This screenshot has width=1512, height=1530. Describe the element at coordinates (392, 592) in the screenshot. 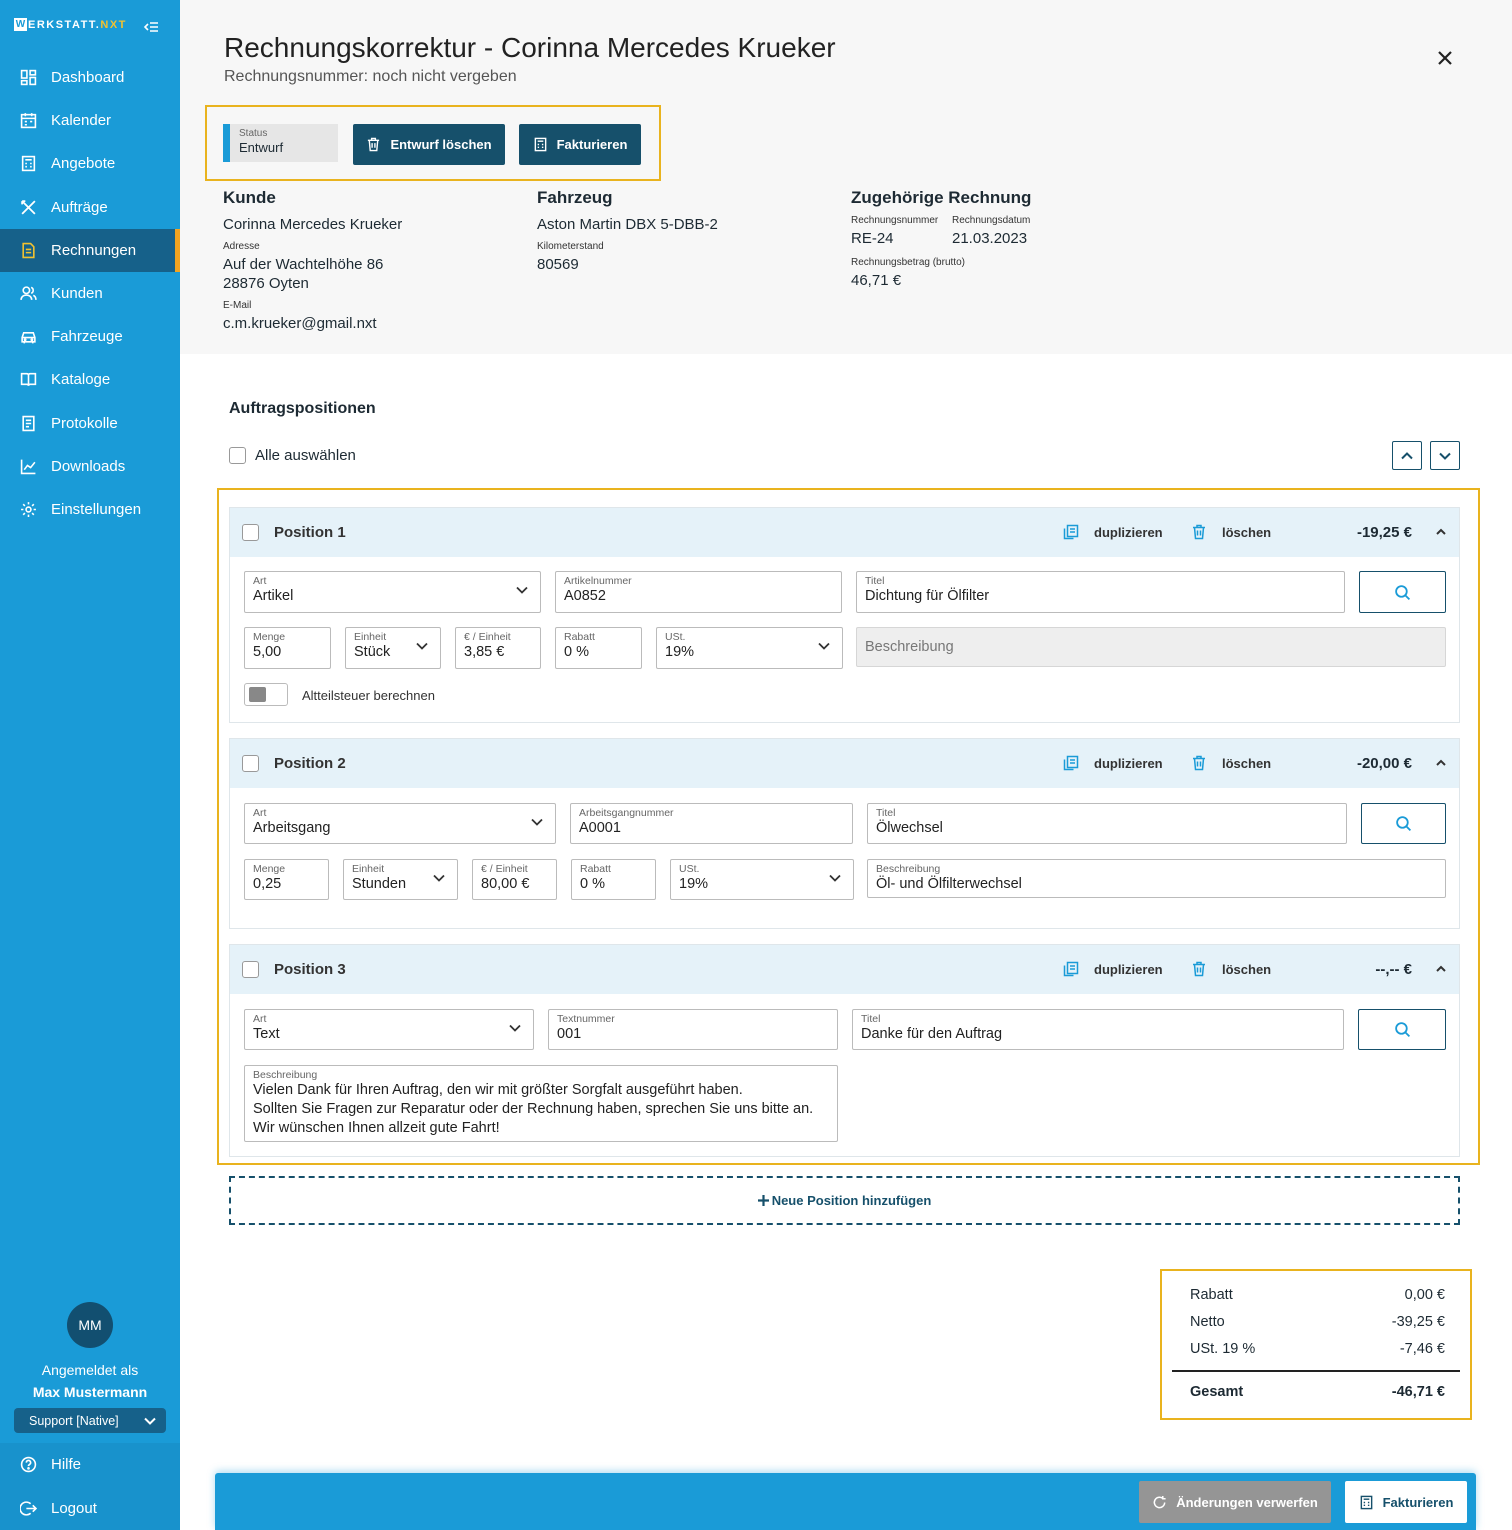

I see `type-select: Art Artikel` at that location.